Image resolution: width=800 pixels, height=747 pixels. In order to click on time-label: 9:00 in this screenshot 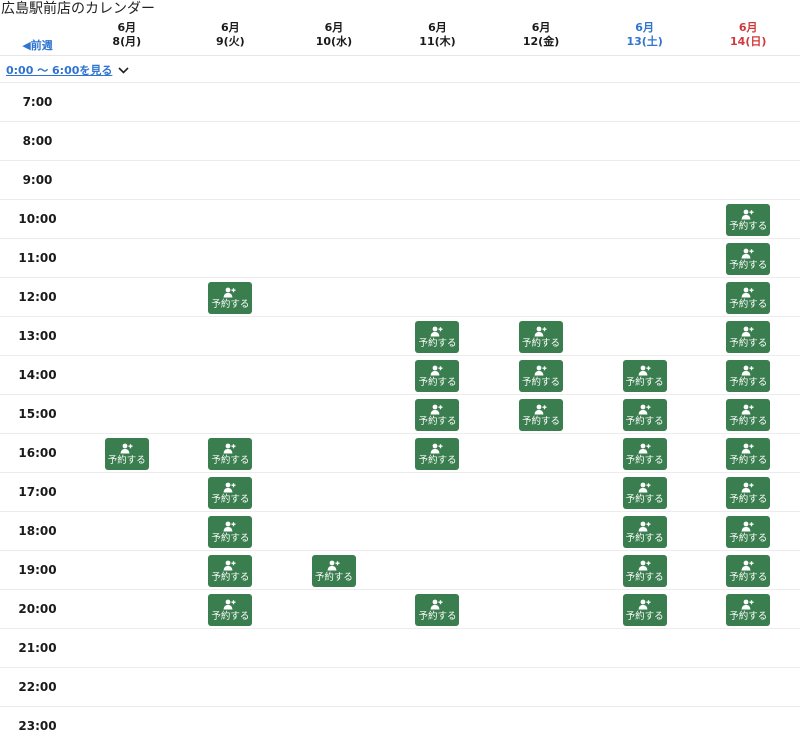, I will do `click(37, 180)`.